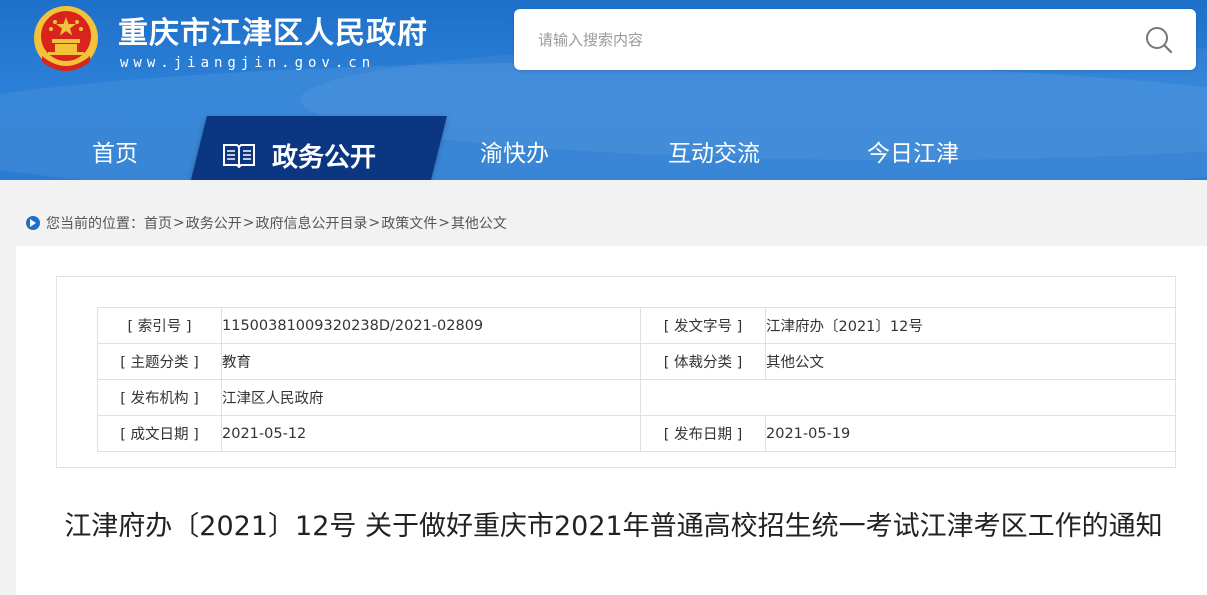 This screenshot has height=595, width=1207. What do you see at coordinates (248, 63) in the screenshot?
I see `site-url: www.jiangjin.gov.cn` at bounding box center [248, 63].